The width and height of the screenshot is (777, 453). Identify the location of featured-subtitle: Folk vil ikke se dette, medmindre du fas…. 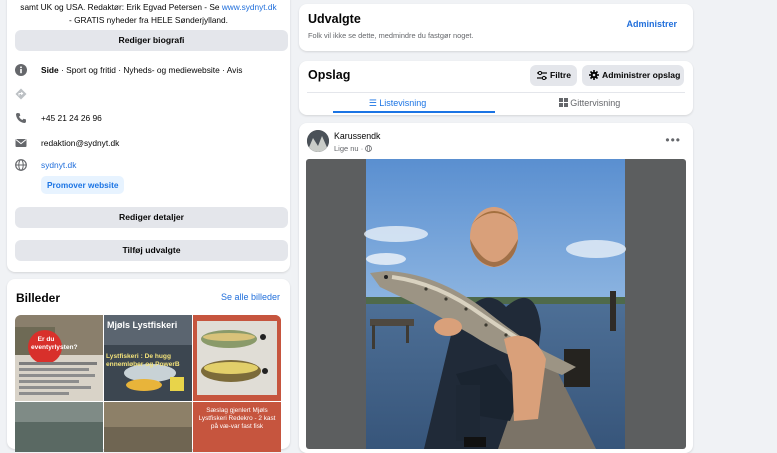
(391, 35).